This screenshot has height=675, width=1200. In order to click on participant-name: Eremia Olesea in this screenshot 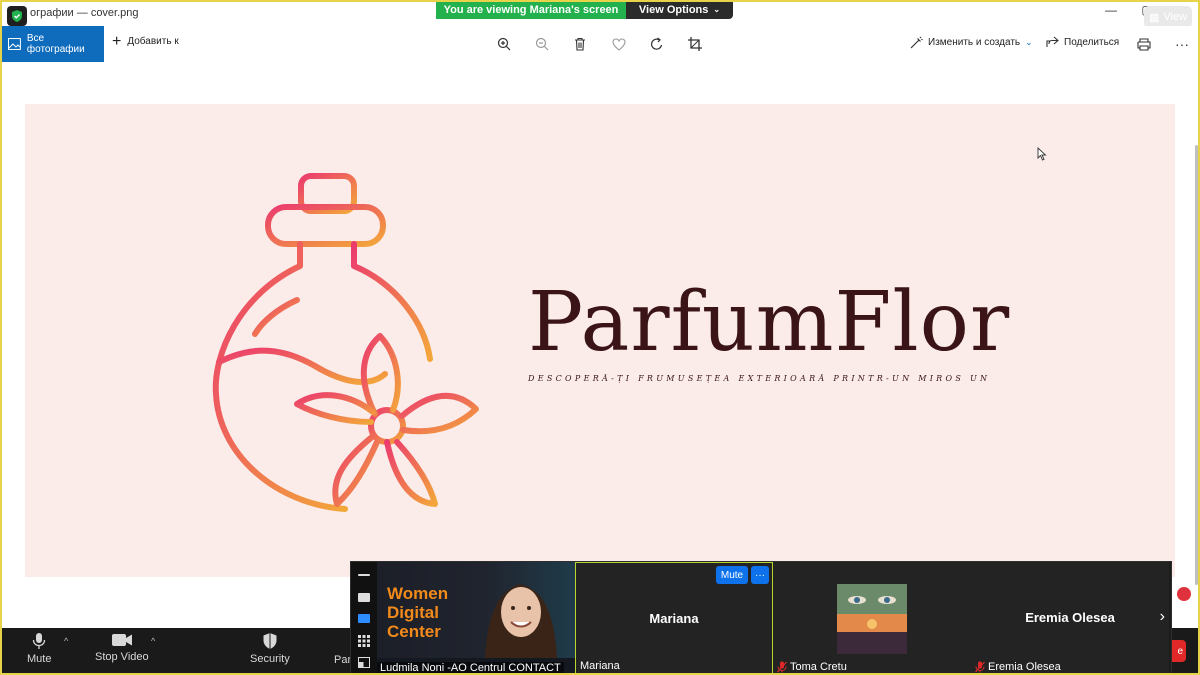, I will do `click(1024, 667)`.